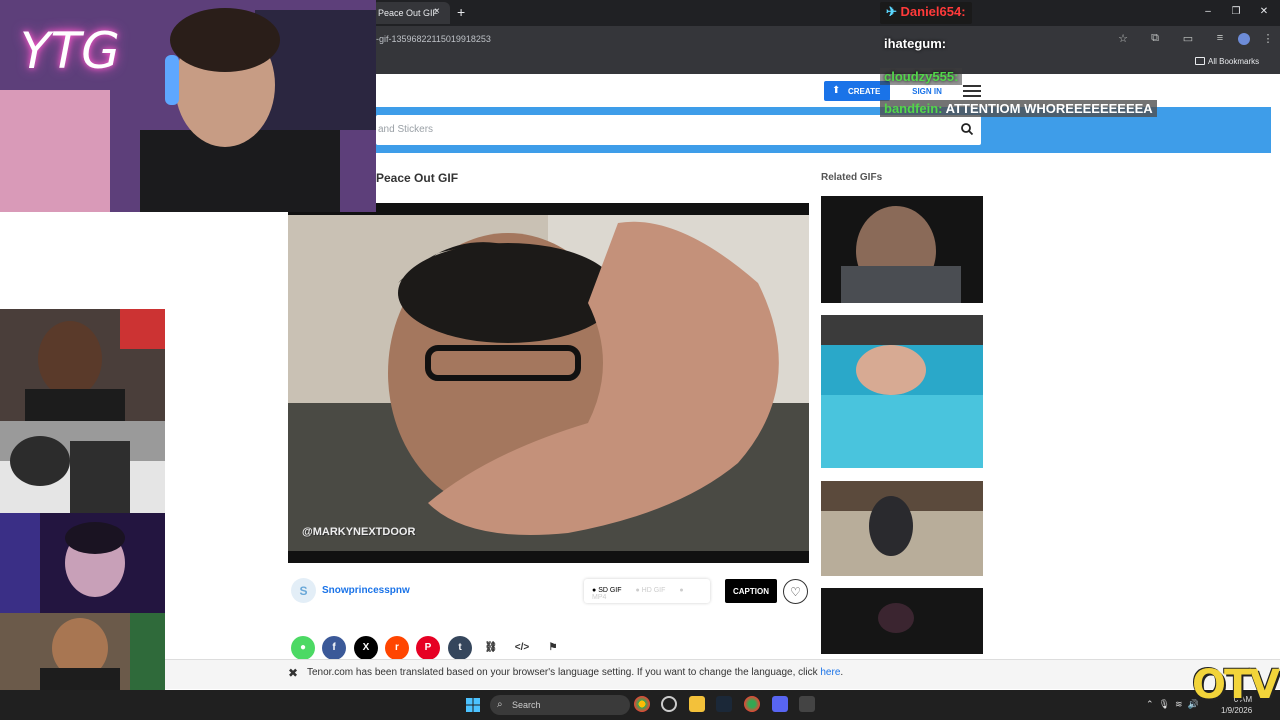 Image resolution: width=1280 pixels, height=720 pixels. Describe the element at coordinates (752, 704) in the screenshot. I see `chrome-profile-app-icon` at that location.